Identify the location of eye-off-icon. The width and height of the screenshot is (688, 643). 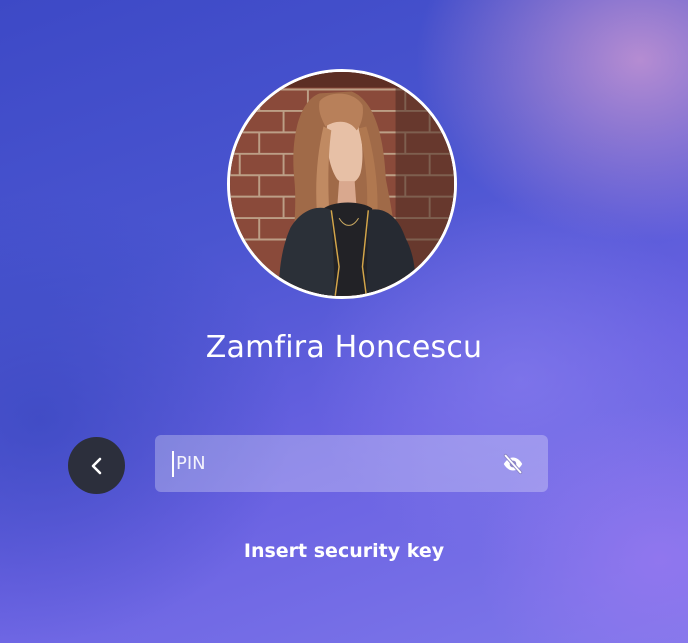
(513, 464).